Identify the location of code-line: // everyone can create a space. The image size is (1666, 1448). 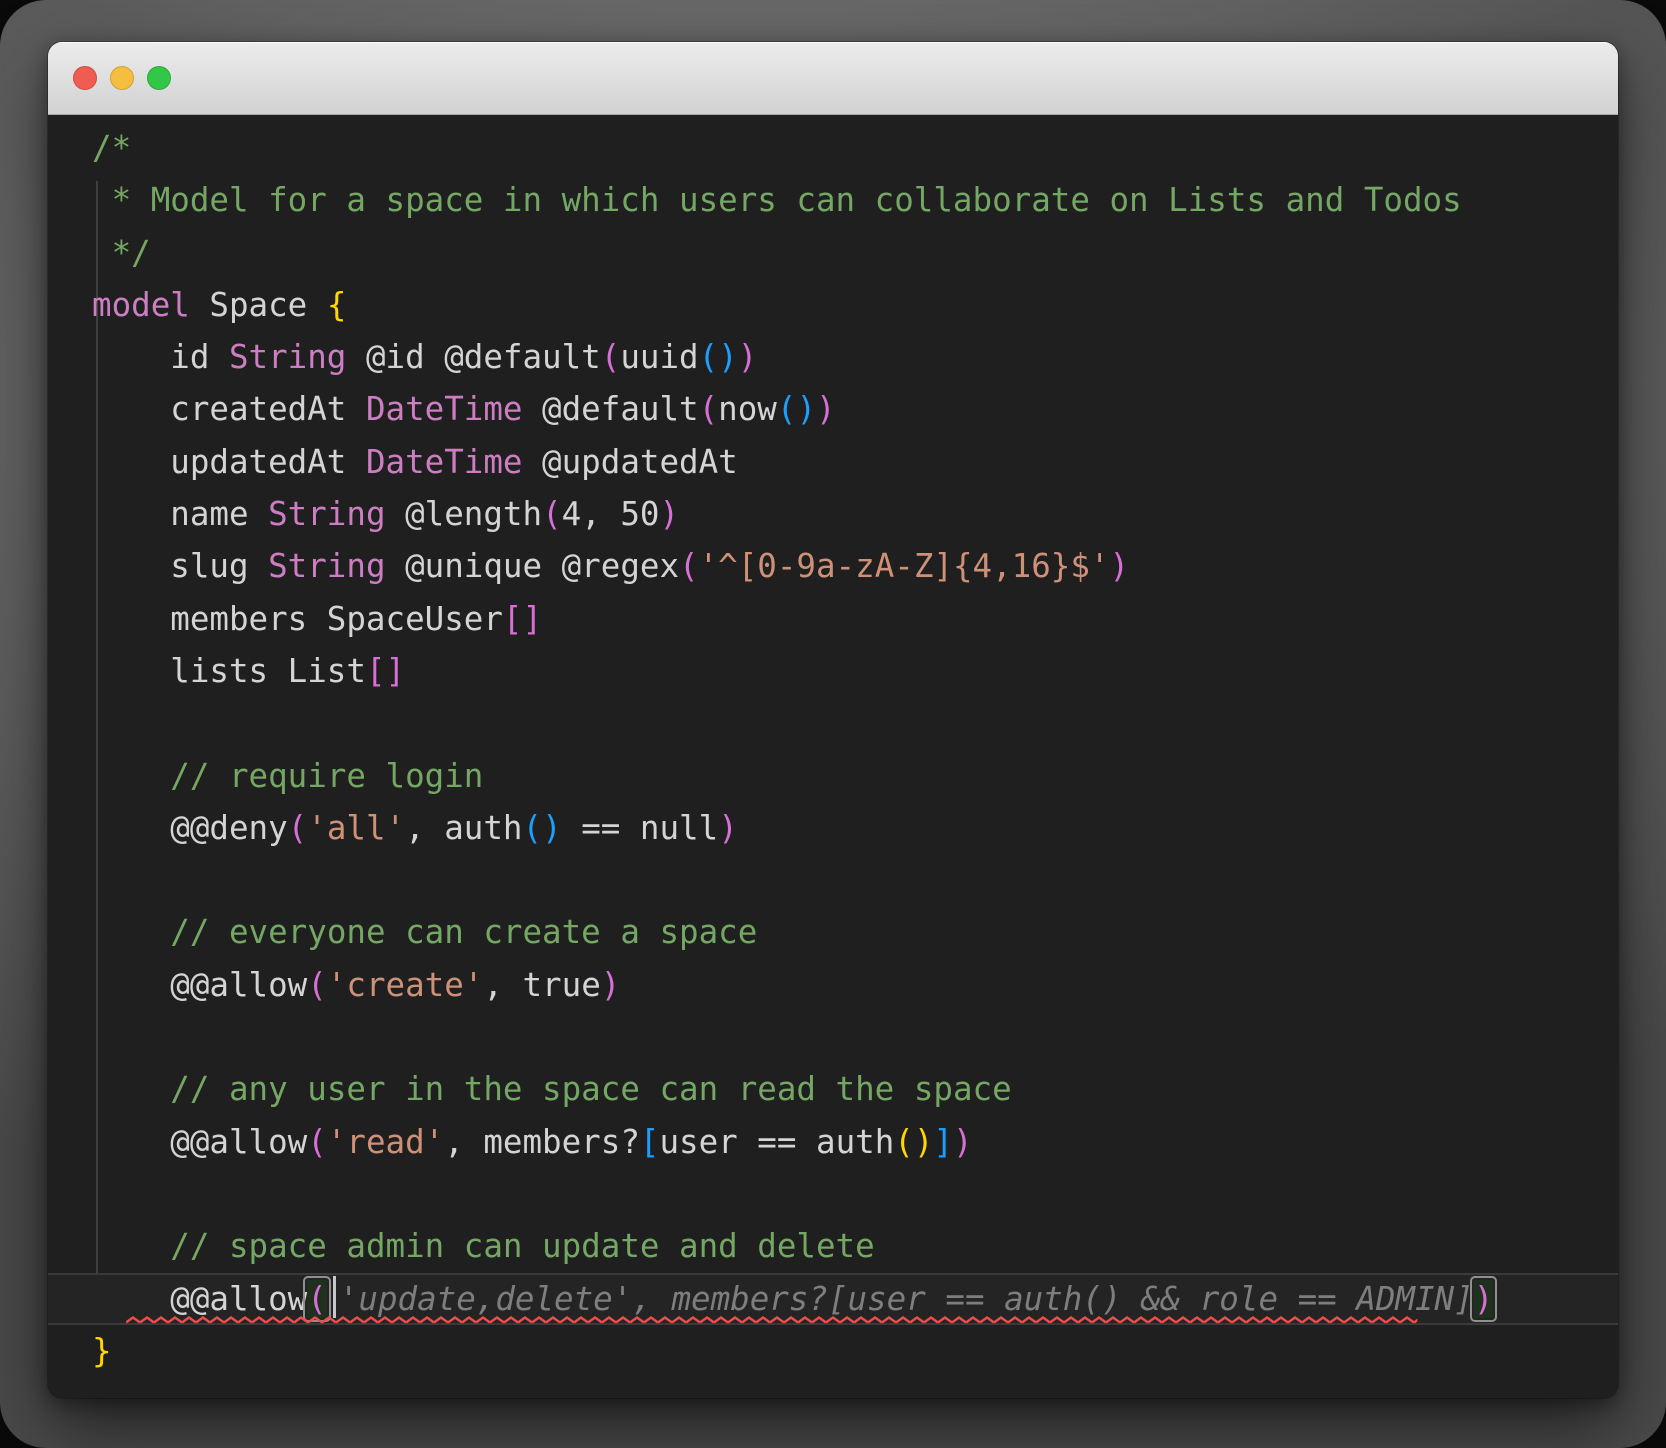
(845, 932).